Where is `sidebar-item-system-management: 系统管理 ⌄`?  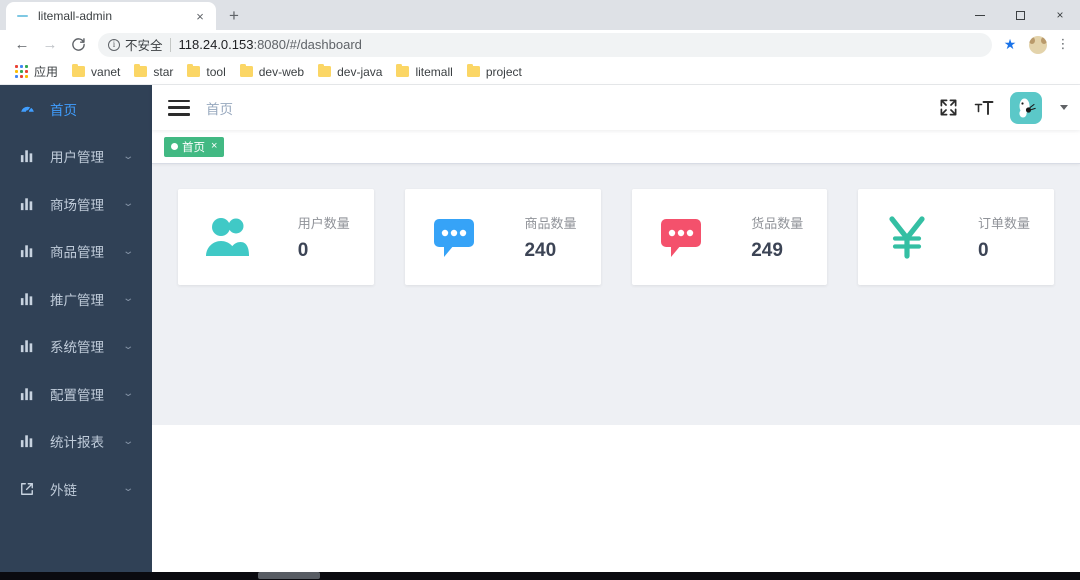 sidebar-item-system-management: 系统管理 ⌄ is located at coordinates (76, 347).